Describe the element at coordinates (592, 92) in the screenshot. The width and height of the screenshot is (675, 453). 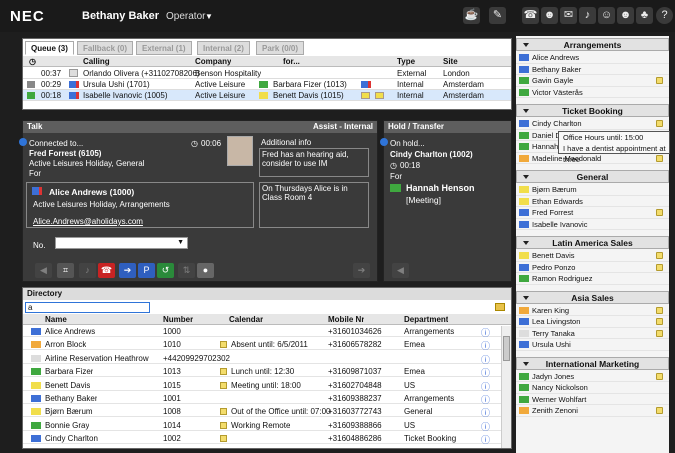
I see `contact-item: Victor Västerås` at that location.